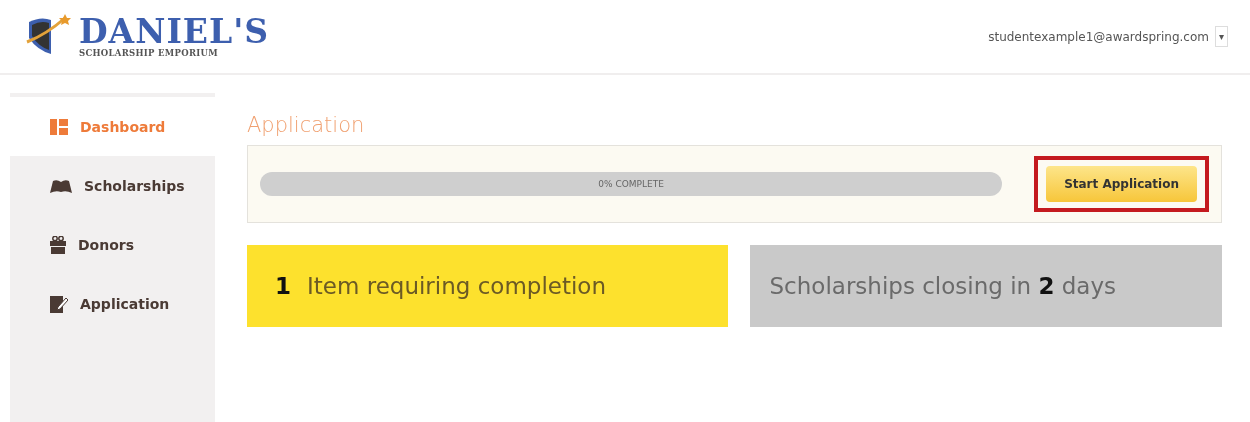  What do you see at coordinates (943, 286) in the screenshot?
I see `card-text: Scholarships closing in 2 days` at bounding box center [943, 286].